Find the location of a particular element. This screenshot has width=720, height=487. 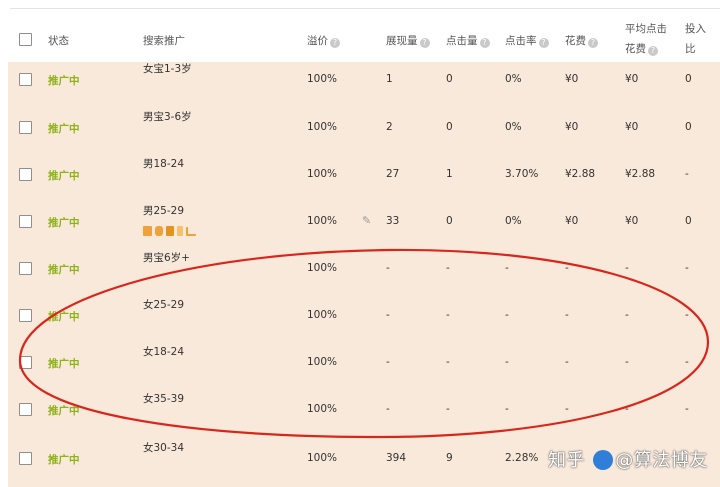

keyword-name: 女30-34 is located at coordinates (163, 447).